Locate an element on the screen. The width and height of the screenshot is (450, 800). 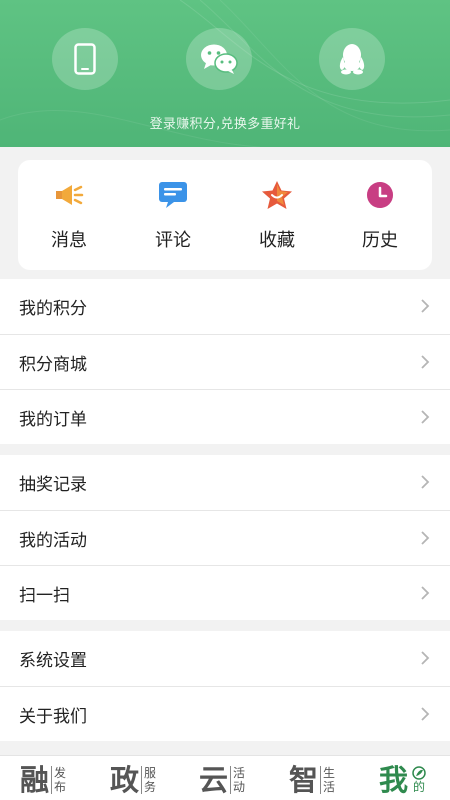
bottom-tab-bar: 融 发布 政 服务 云 活动 智 生活 我 的 is located at coordinates (225, 777).